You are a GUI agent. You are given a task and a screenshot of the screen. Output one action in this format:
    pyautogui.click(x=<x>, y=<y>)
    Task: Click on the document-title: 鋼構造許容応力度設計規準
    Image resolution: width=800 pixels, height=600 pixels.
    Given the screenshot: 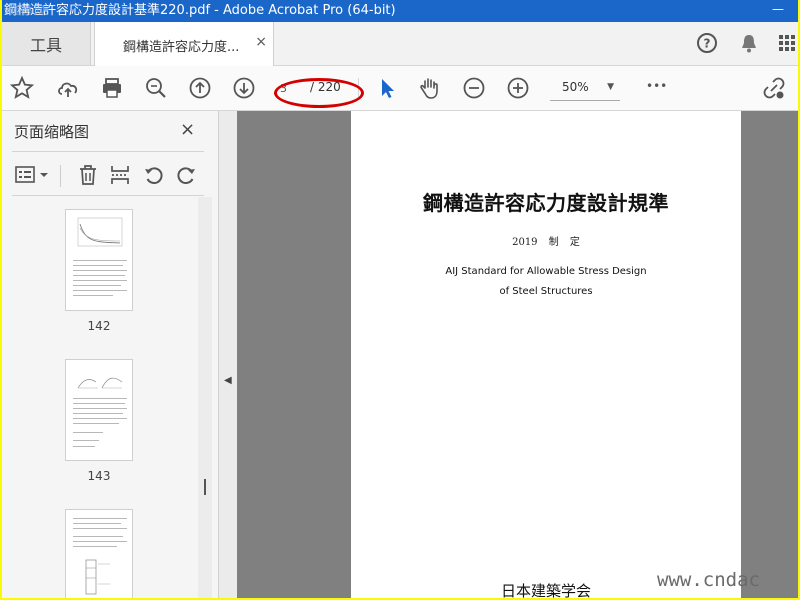 What is the action you would take?
    pyautogui.click(x=546, y=203)
    